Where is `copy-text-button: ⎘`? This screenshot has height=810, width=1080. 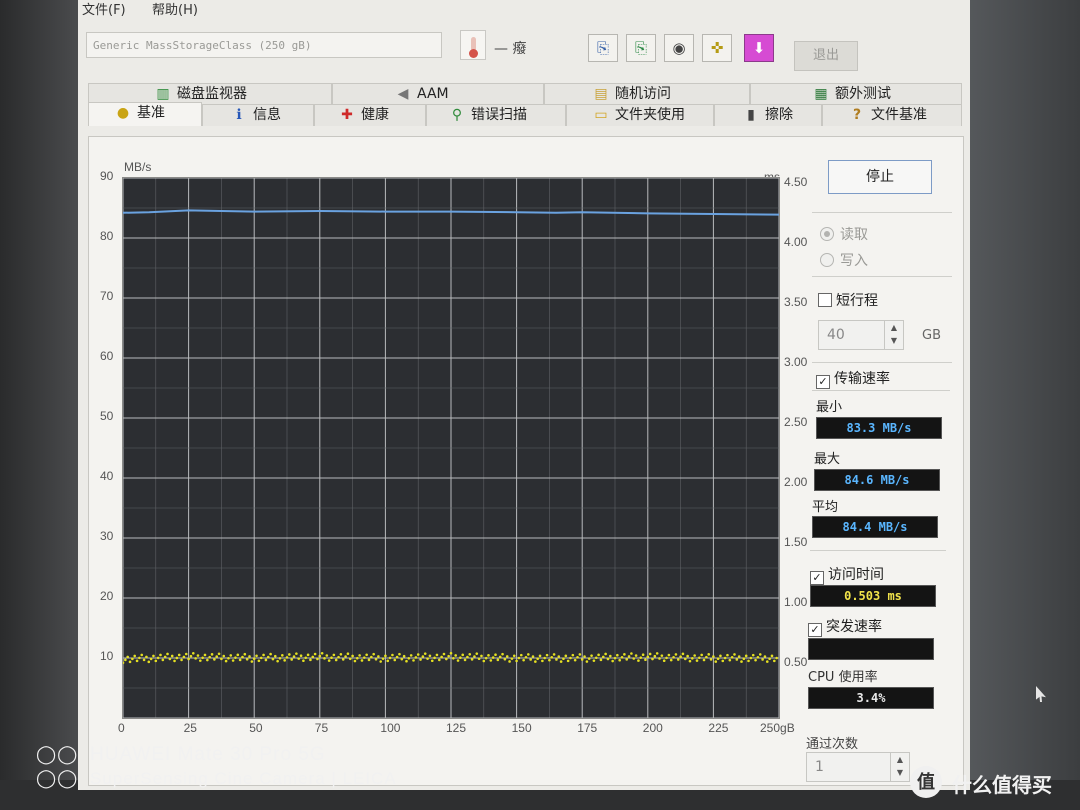 copy-text-button: ⎘ is located at coordinates (603, 48).